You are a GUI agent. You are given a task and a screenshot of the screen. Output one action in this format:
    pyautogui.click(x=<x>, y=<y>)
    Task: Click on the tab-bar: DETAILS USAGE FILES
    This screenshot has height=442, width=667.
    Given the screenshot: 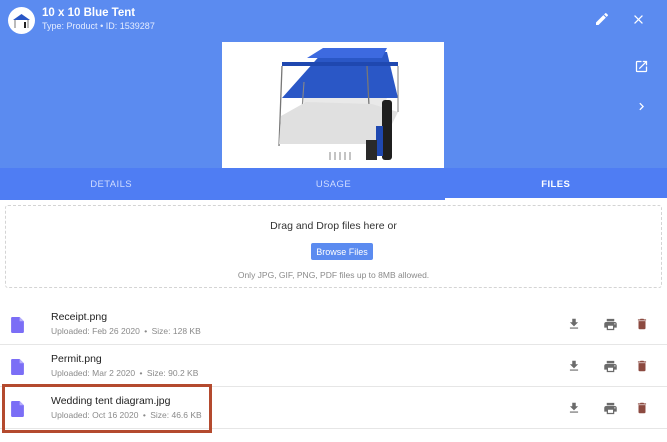 What is the action you would take?
    pyautogui.click(x=333, y=184)
    